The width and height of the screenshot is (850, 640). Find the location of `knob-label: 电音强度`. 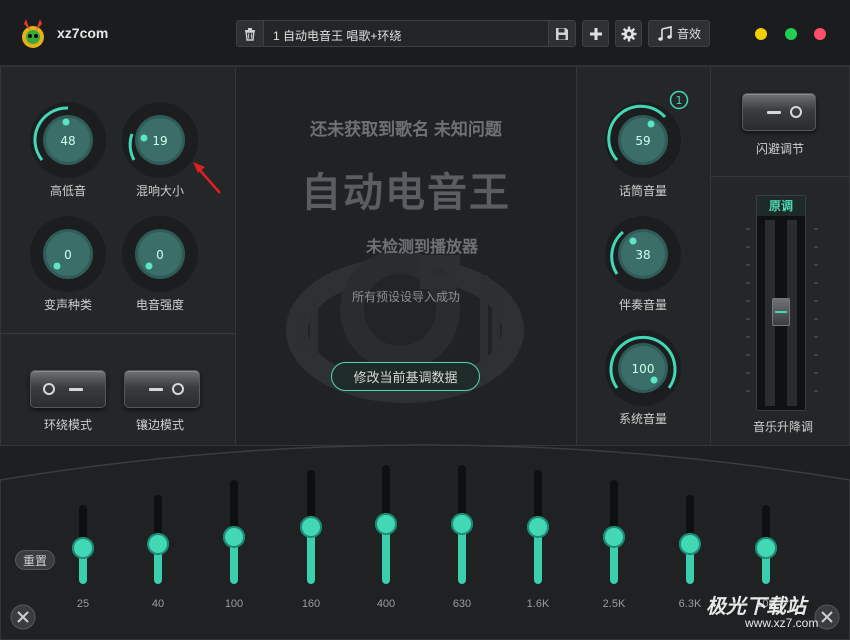

knob-label: 电音强度 is located at coordinates (159, 305).